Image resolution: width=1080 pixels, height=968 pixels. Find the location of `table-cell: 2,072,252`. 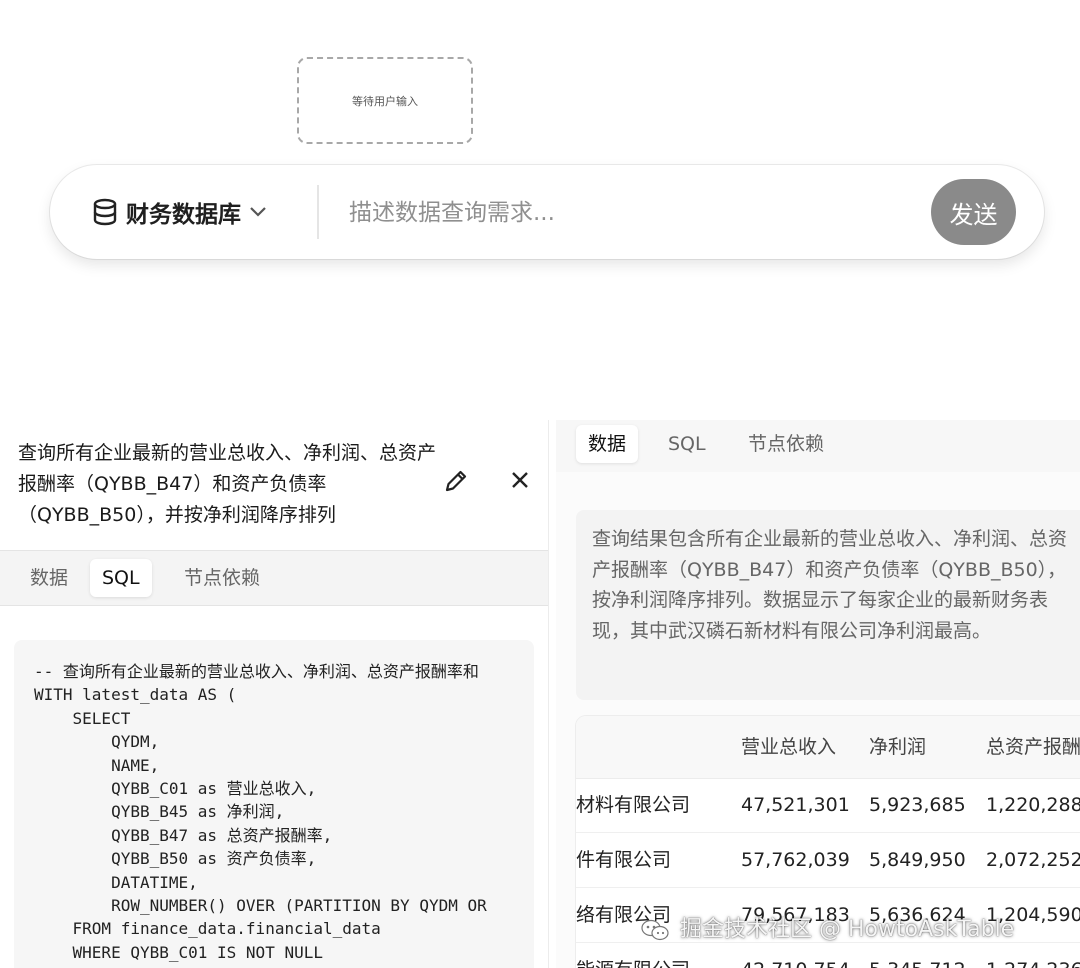

table-cell: 2,072,252 is located at coordinates (1033, 860).